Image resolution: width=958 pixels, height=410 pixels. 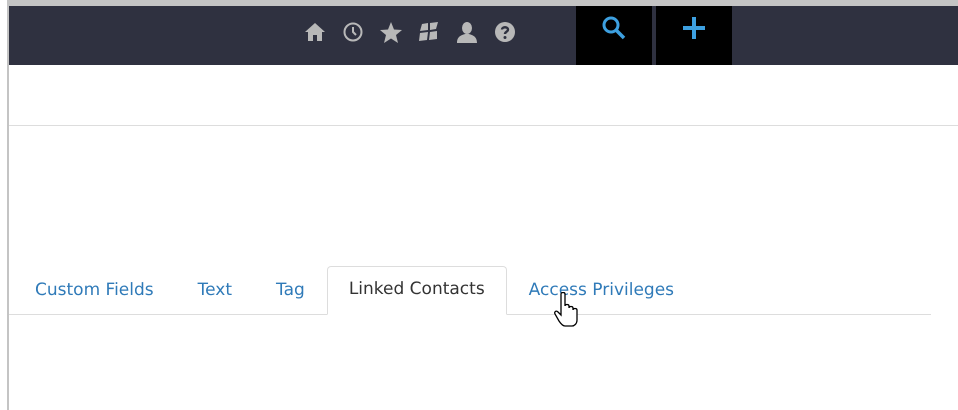 I want to click on tab: Tag, so click(x=290, y=290).